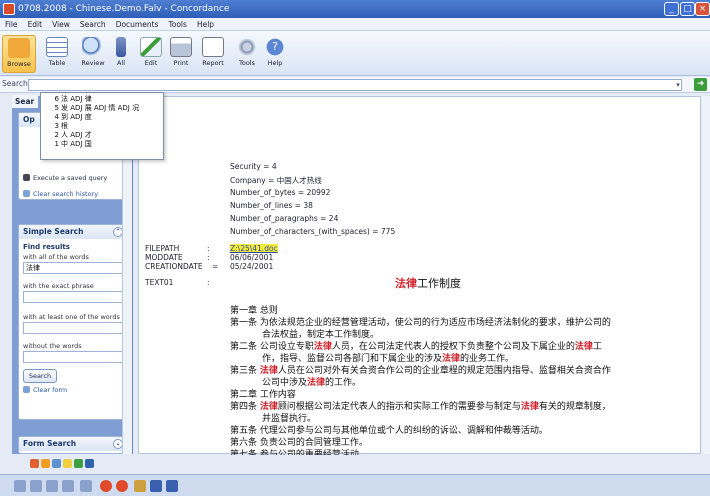  Describe the element at coordinates (56, 257) in the screenshot. I see `all-words-label: with all of the words` at that location.